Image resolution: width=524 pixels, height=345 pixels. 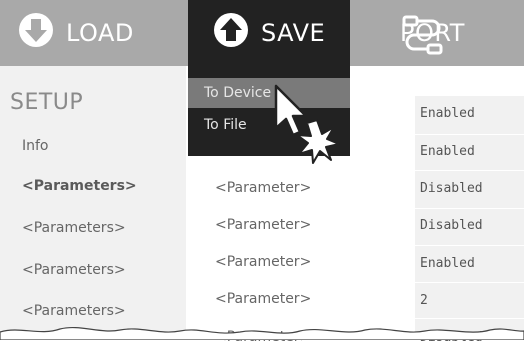 I want to click on menu-item-label: To Device, so click(x=238, y=93).